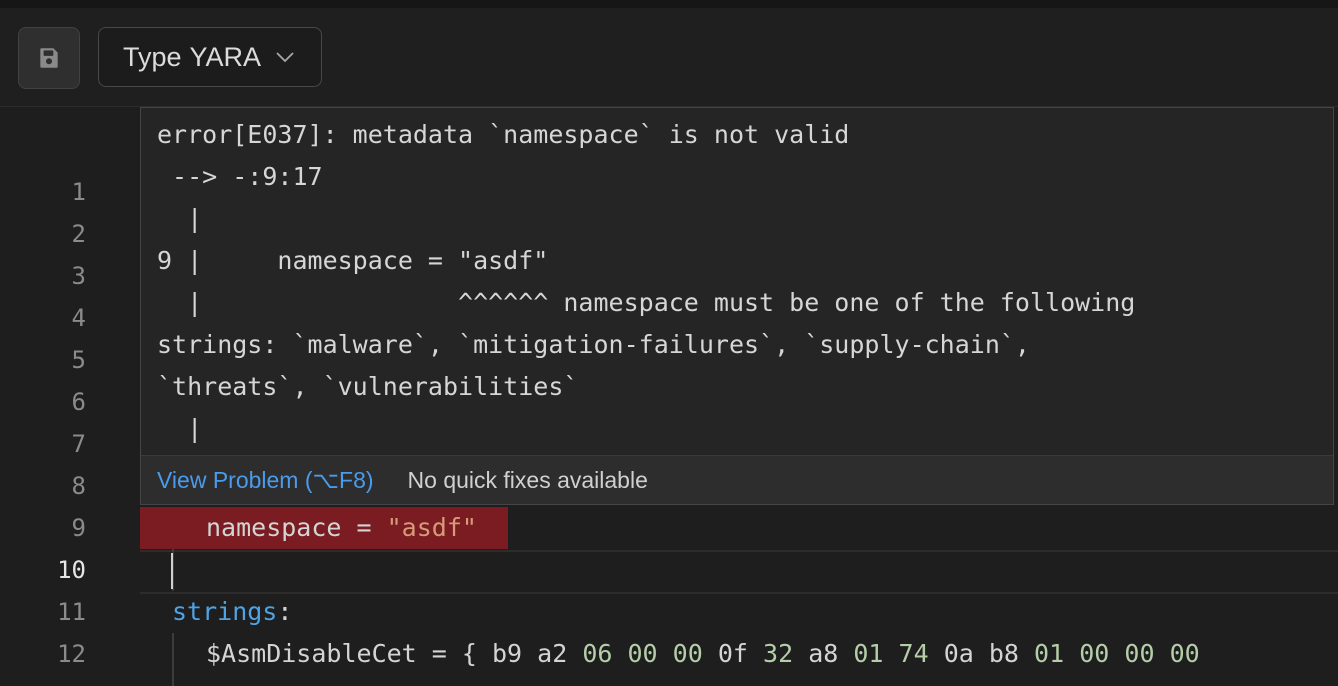  What do you see at coordinates (78, 528) in the screenshot?
I see `line-number: 9` at bounding box center [78, 528].